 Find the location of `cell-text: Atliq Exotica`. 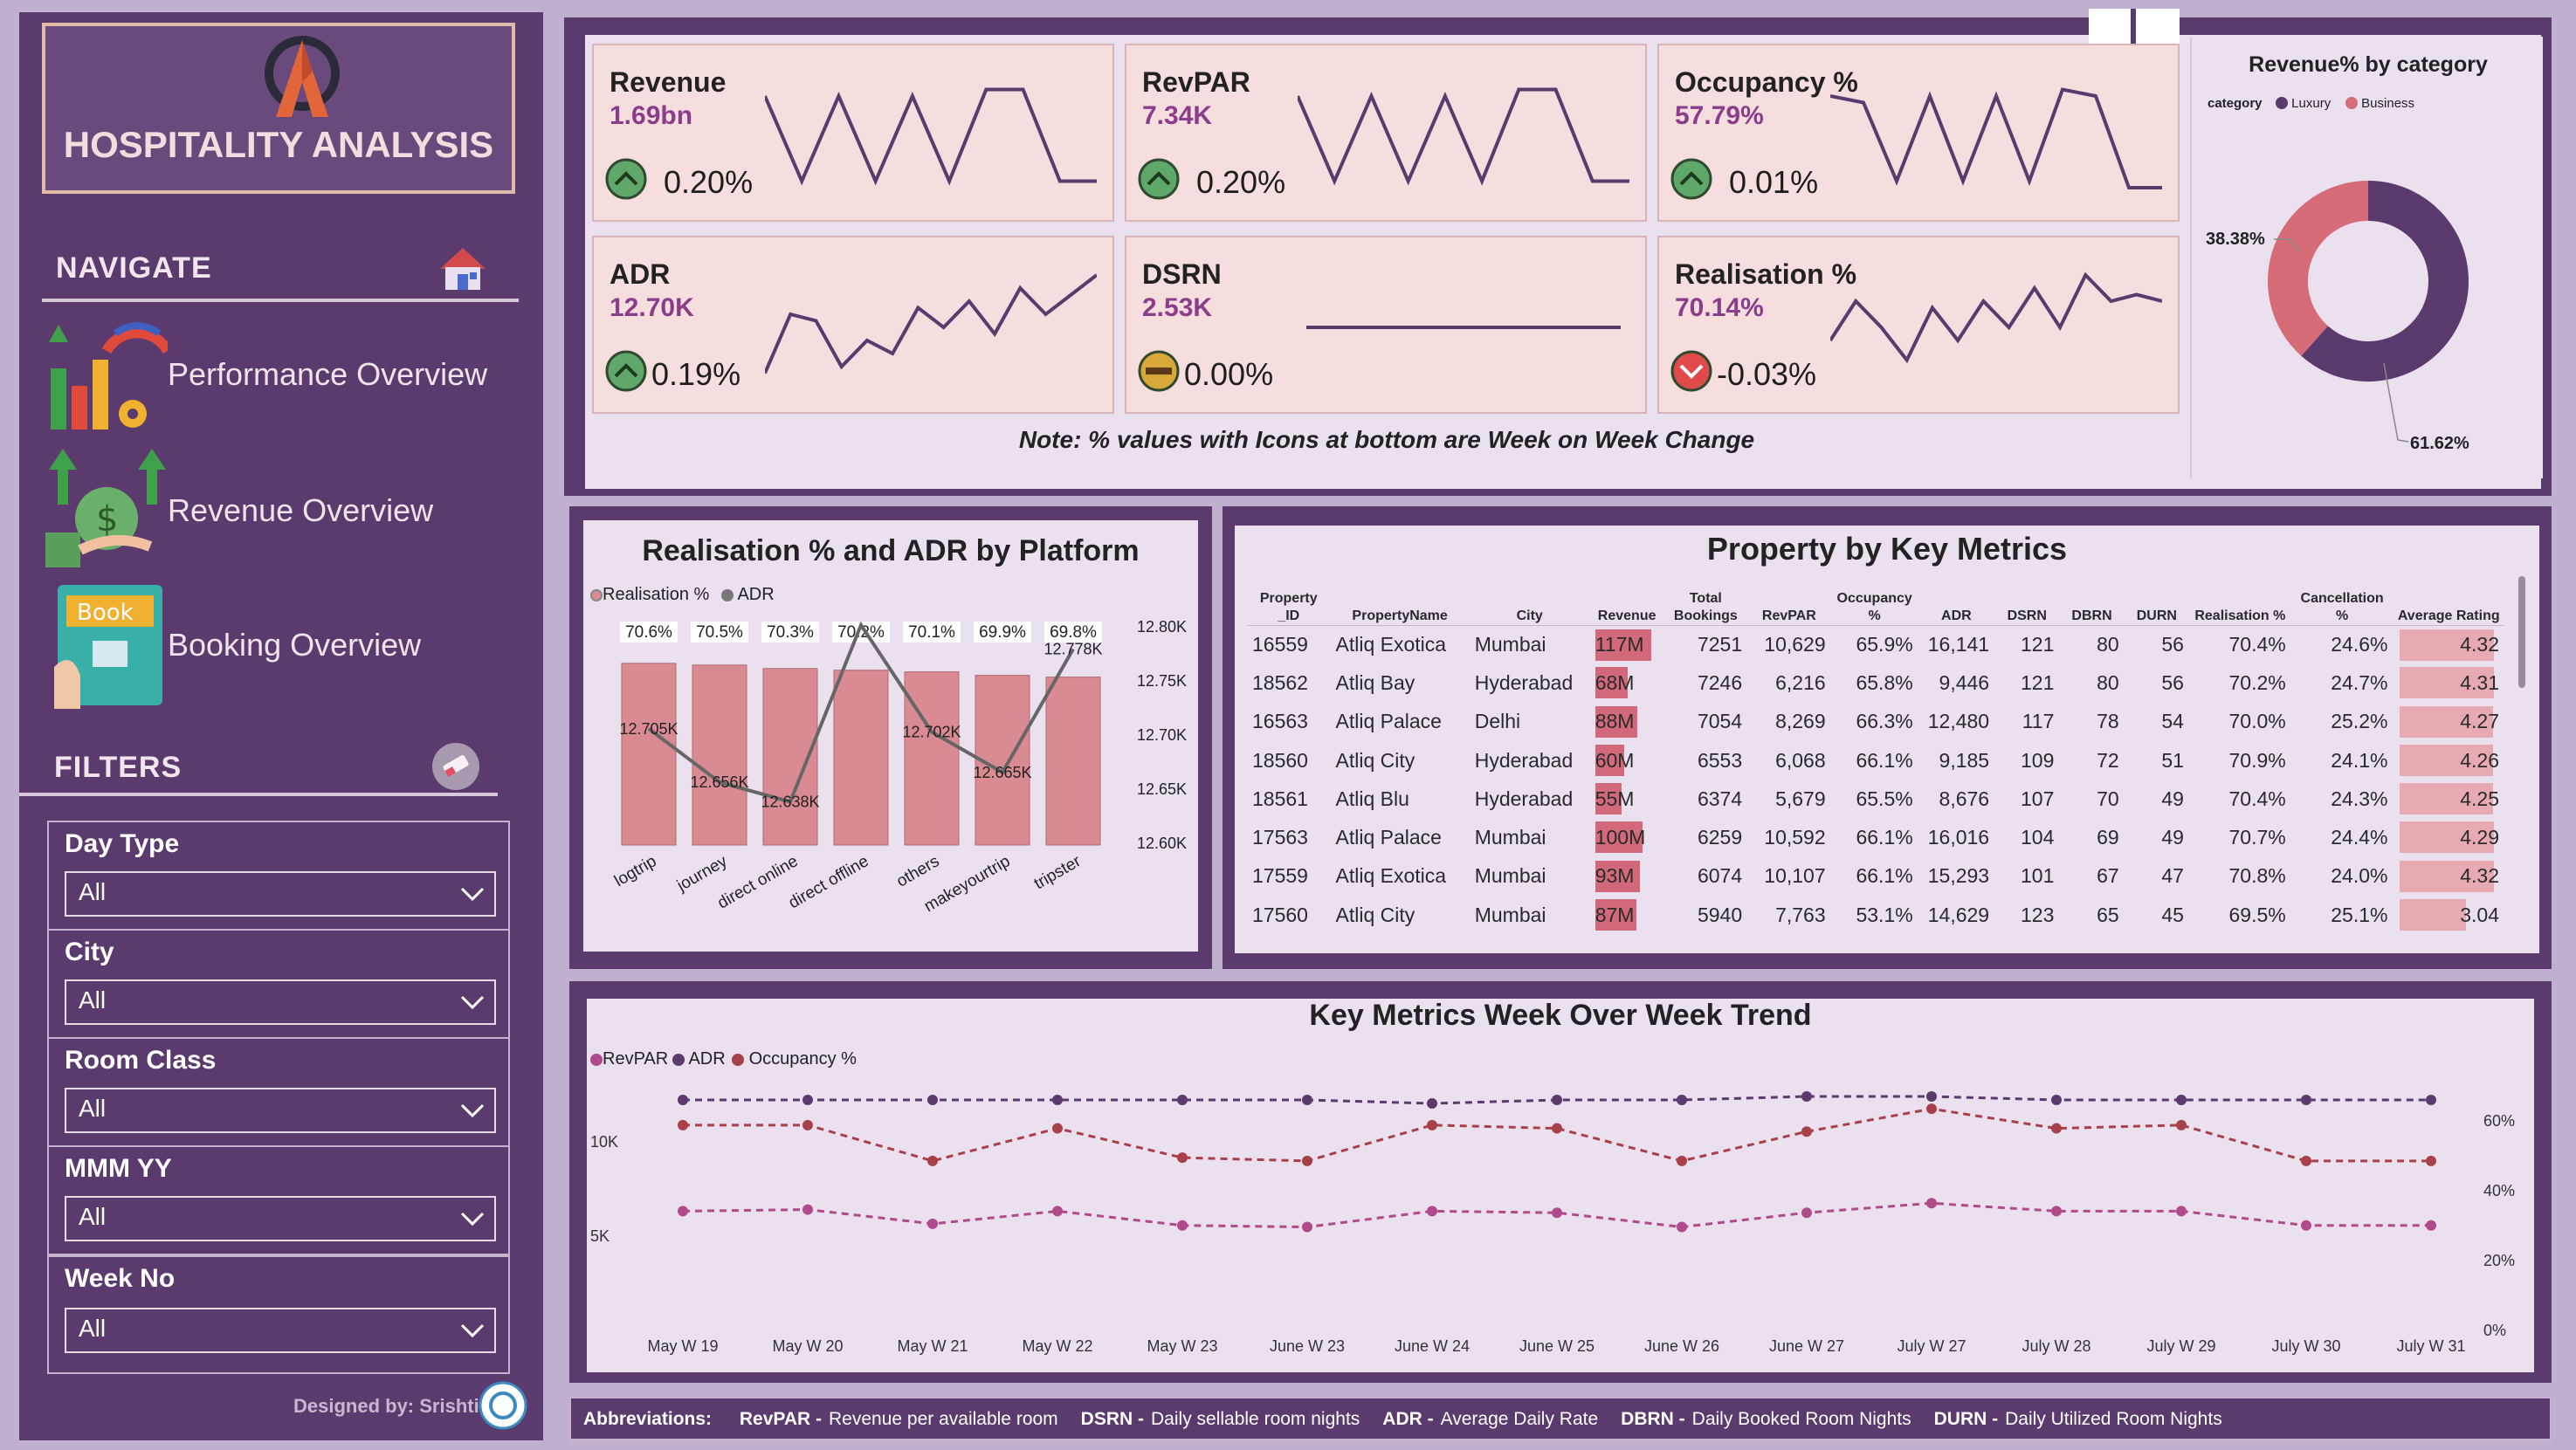

cell-text: Atliq Exotica is located at coordinates (1391, 876).